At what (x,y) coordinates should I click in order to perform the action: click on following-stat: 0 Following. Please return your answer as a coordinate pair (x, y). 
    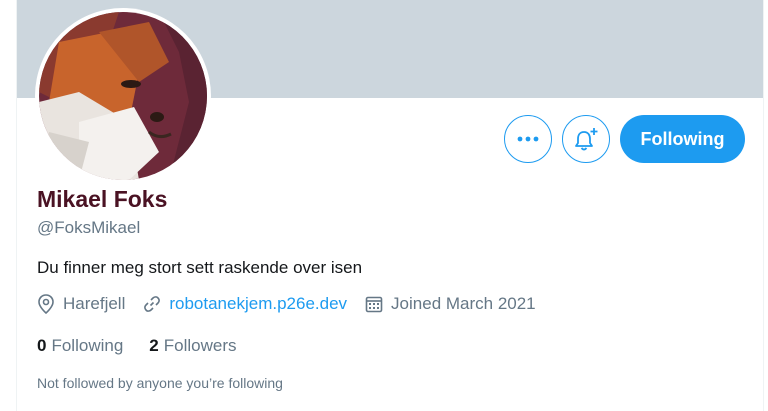
    Looking at the image, I should click on (80, 346).